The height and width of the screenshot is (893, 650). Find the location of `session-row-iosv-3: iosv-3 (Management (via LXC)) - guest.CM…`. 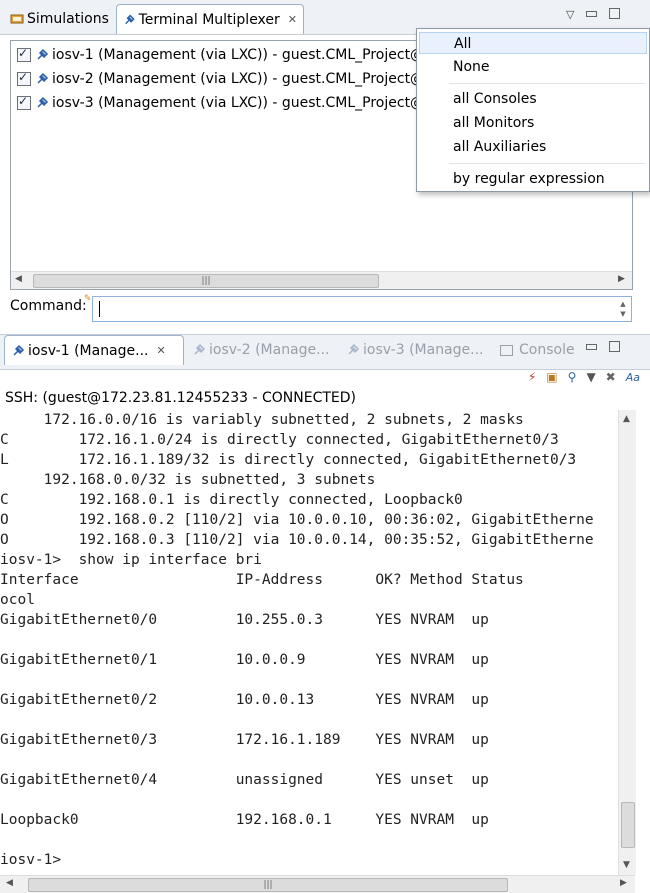

session-row-iosv-3: iosv-3 (Management (via LXC)) - guest.CM… is located at coordinates (225, 103).